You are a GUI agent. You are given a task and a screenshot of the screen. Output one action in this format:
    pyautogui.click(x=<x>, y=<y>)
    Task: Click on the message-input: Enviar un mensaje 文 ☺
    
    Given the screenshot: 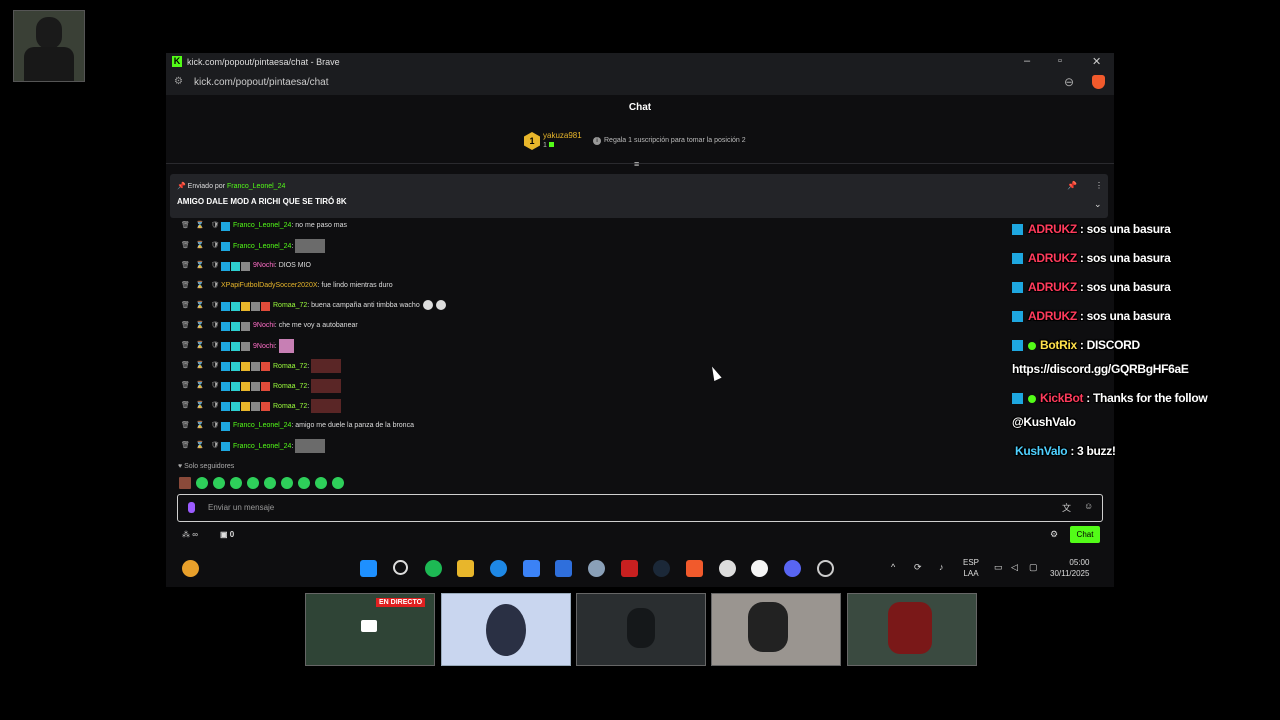 What is the action you would take?
    pyautogui.click(x=640, y=508)
    